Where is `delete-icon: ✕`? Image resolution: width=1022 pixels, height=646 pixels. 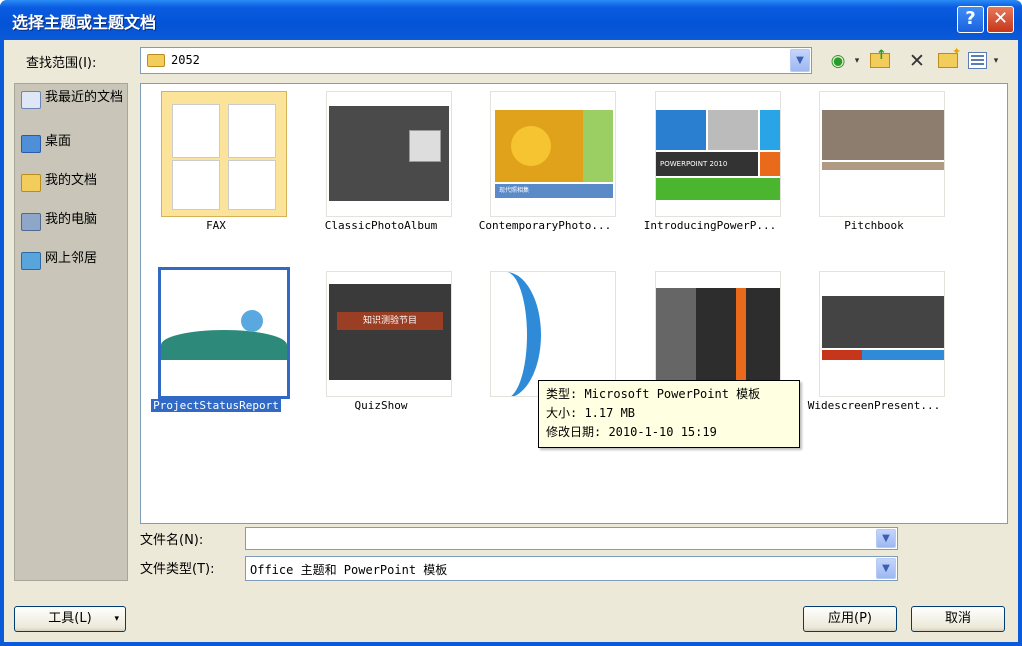 delete-icon: ✕ is located at coordinates (917, 61).